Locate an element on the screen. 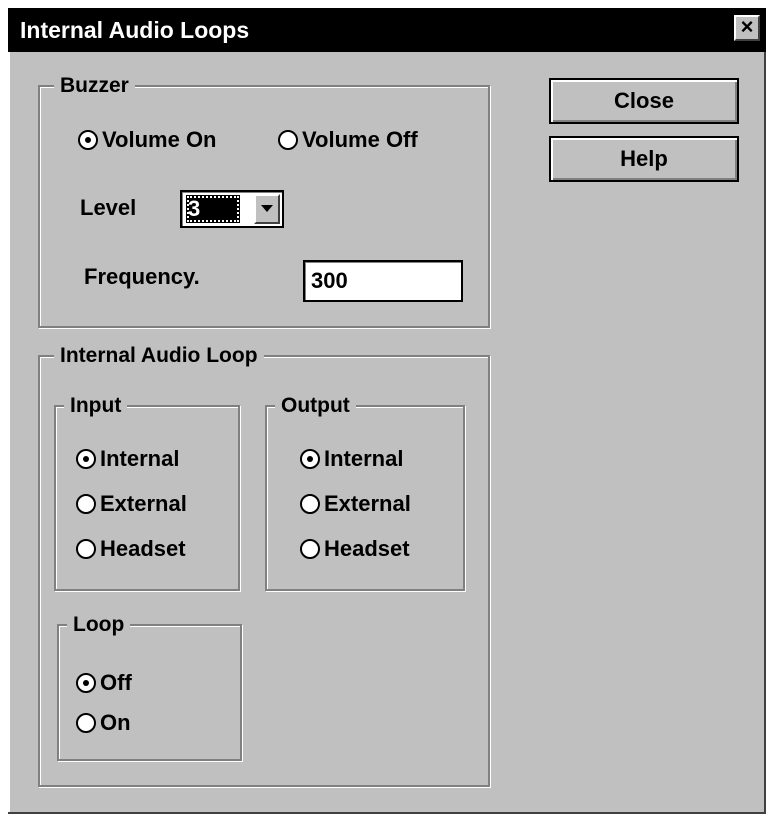  help-button-label: Help is located at coordinates (644, 158).